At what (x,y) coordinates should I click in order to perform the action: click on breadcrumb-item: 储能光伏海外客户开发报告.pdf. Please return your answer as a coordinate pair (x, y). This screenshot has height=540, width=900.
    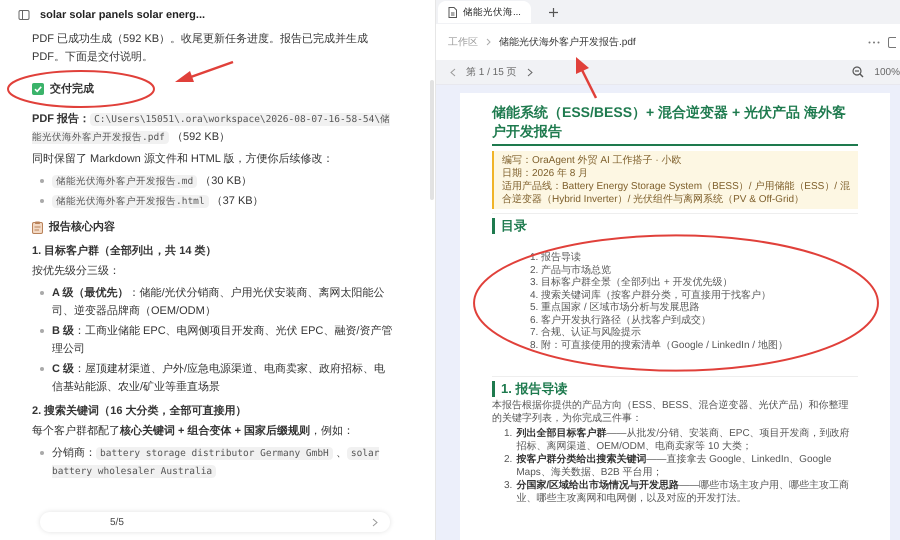
    Looking at the image, I should click on (567, 42).